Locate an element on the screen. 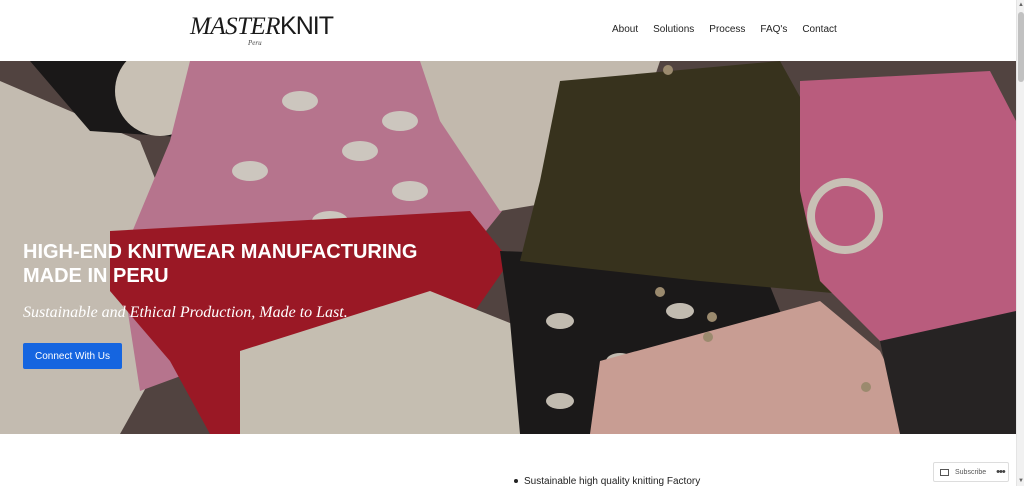  connect-button: Connect With Us is located at coordinates (72, 356).